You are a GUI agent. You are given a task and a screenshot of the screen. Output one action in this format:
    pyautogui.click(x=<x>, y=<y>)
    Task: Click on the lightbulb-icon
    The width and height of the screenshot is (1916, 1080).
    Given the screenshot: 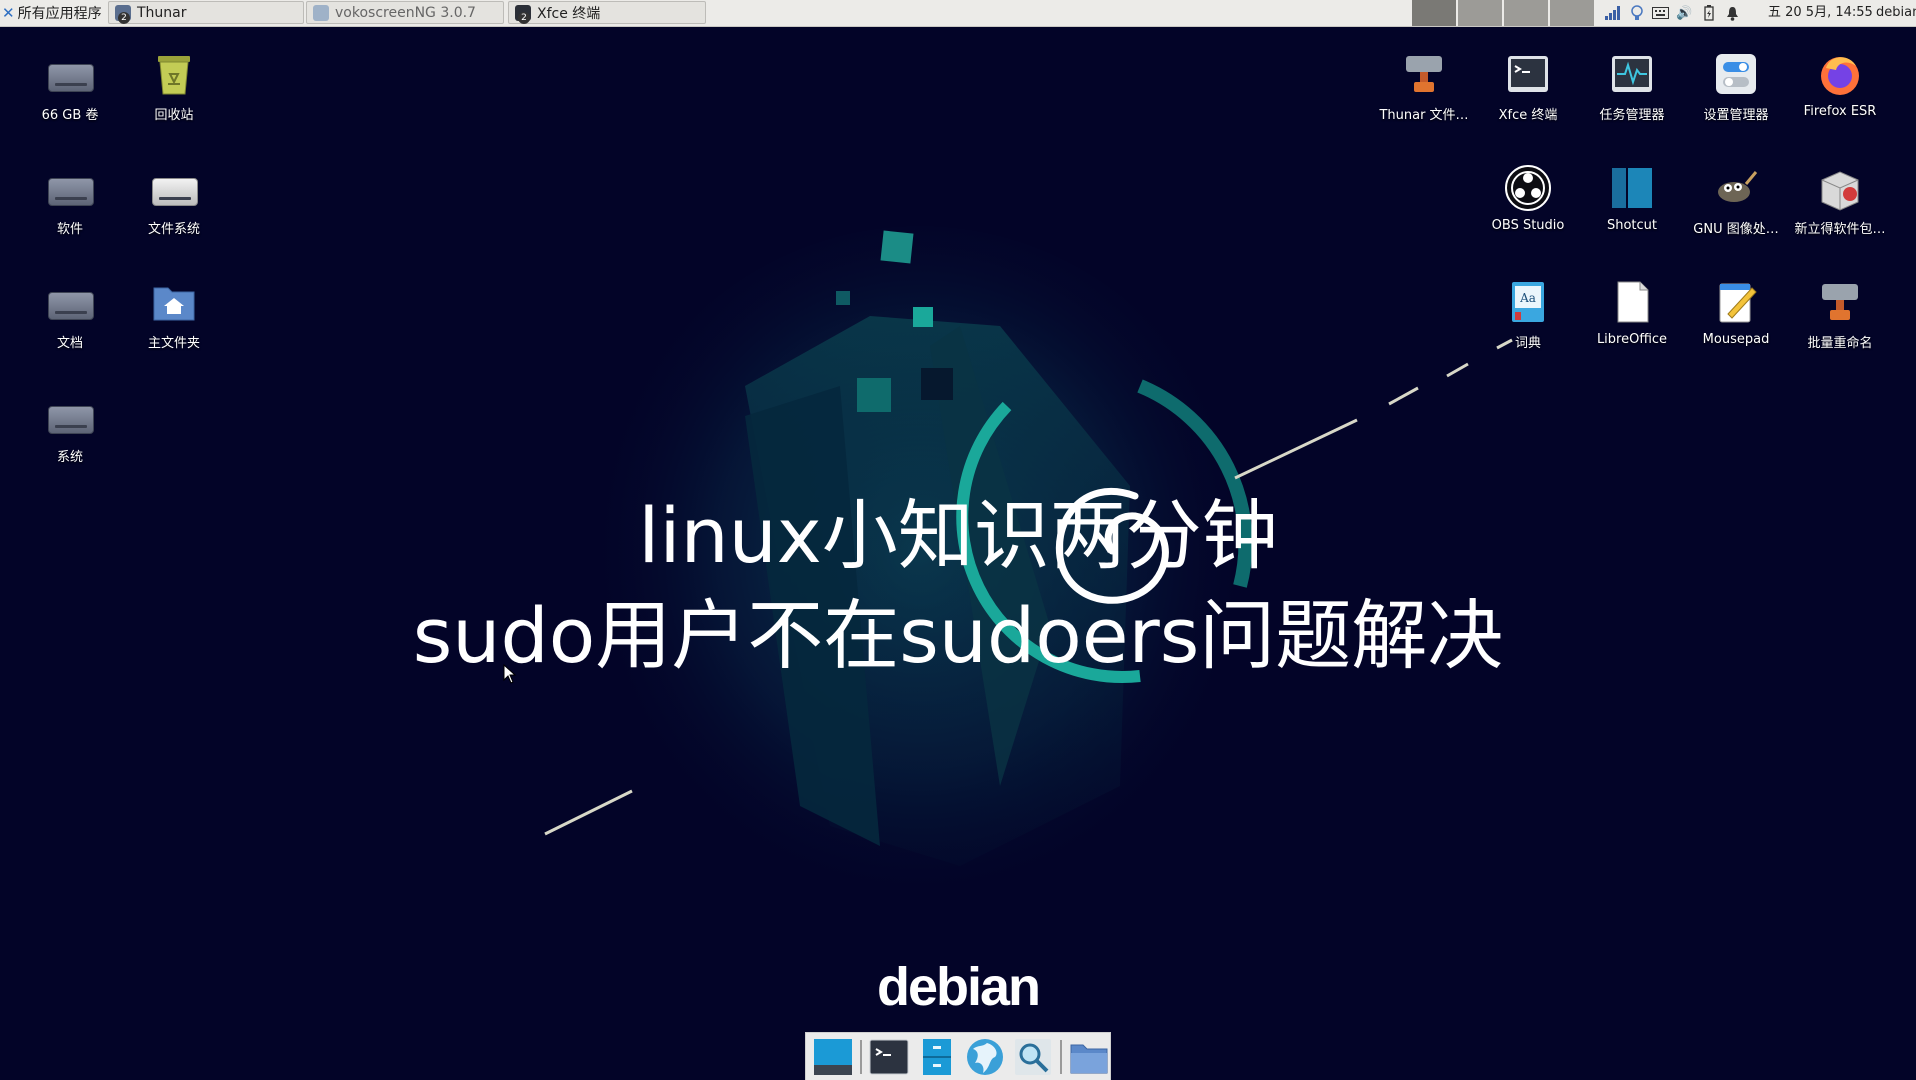 What is the action you would take?
    pyautogui.click(x=1636, y=13)
    